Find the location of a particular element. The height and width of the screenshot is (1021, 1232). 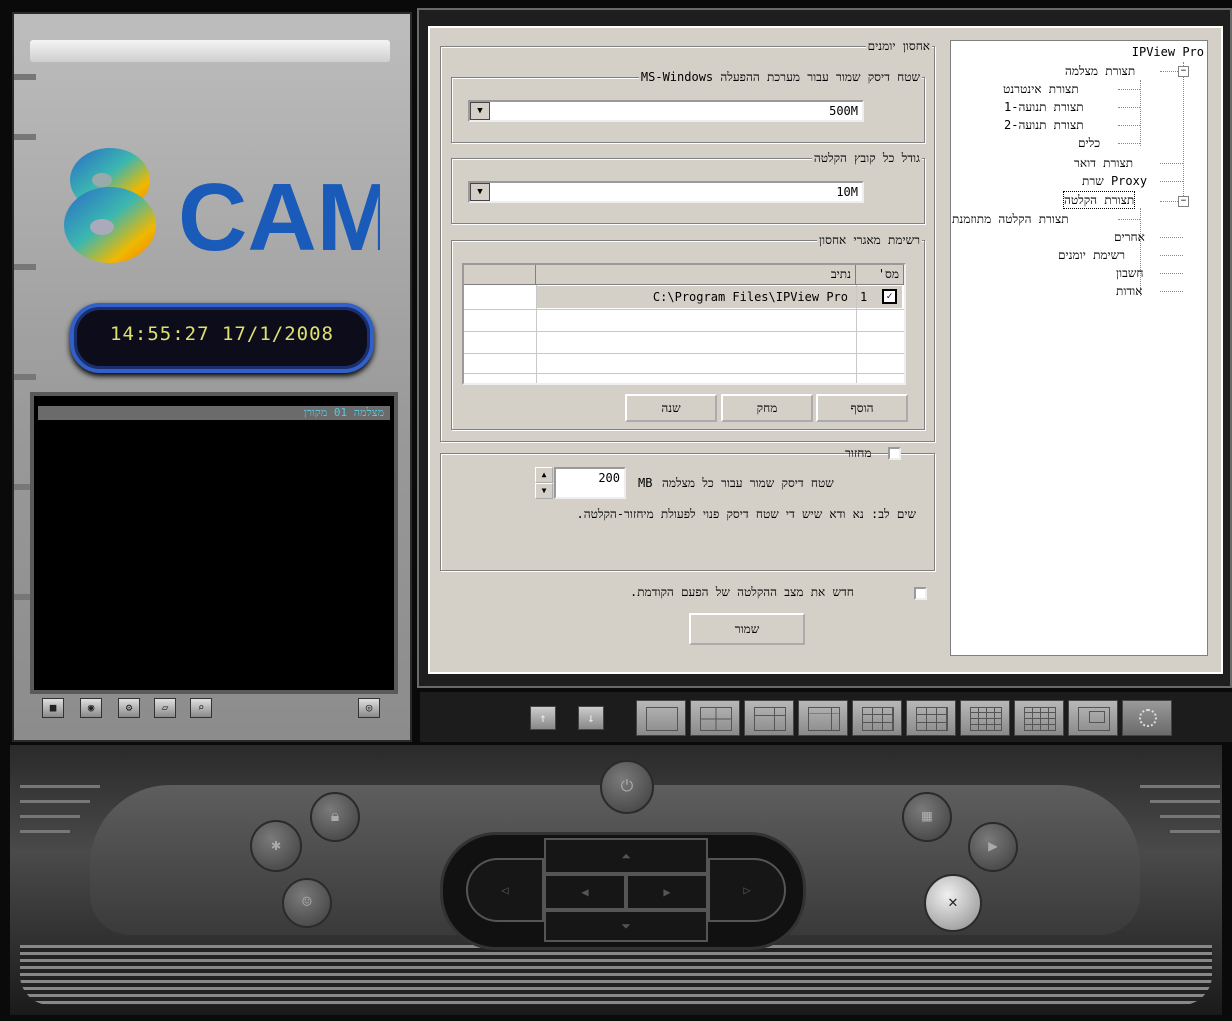

down-arrow-icon: ↓ is located at coordinates (591, 718).